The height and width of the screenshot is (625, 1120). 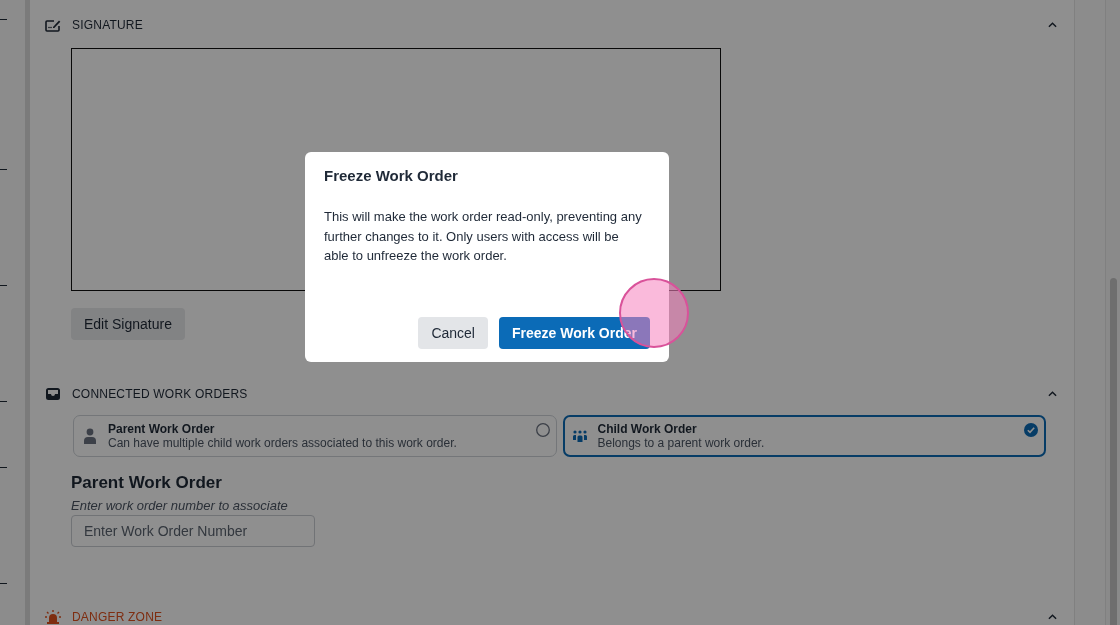 What do you see at coordinates (117, 617) in the screenshot?
I see `section-title: DANGER ZONE` at bounding box center [117, 617].